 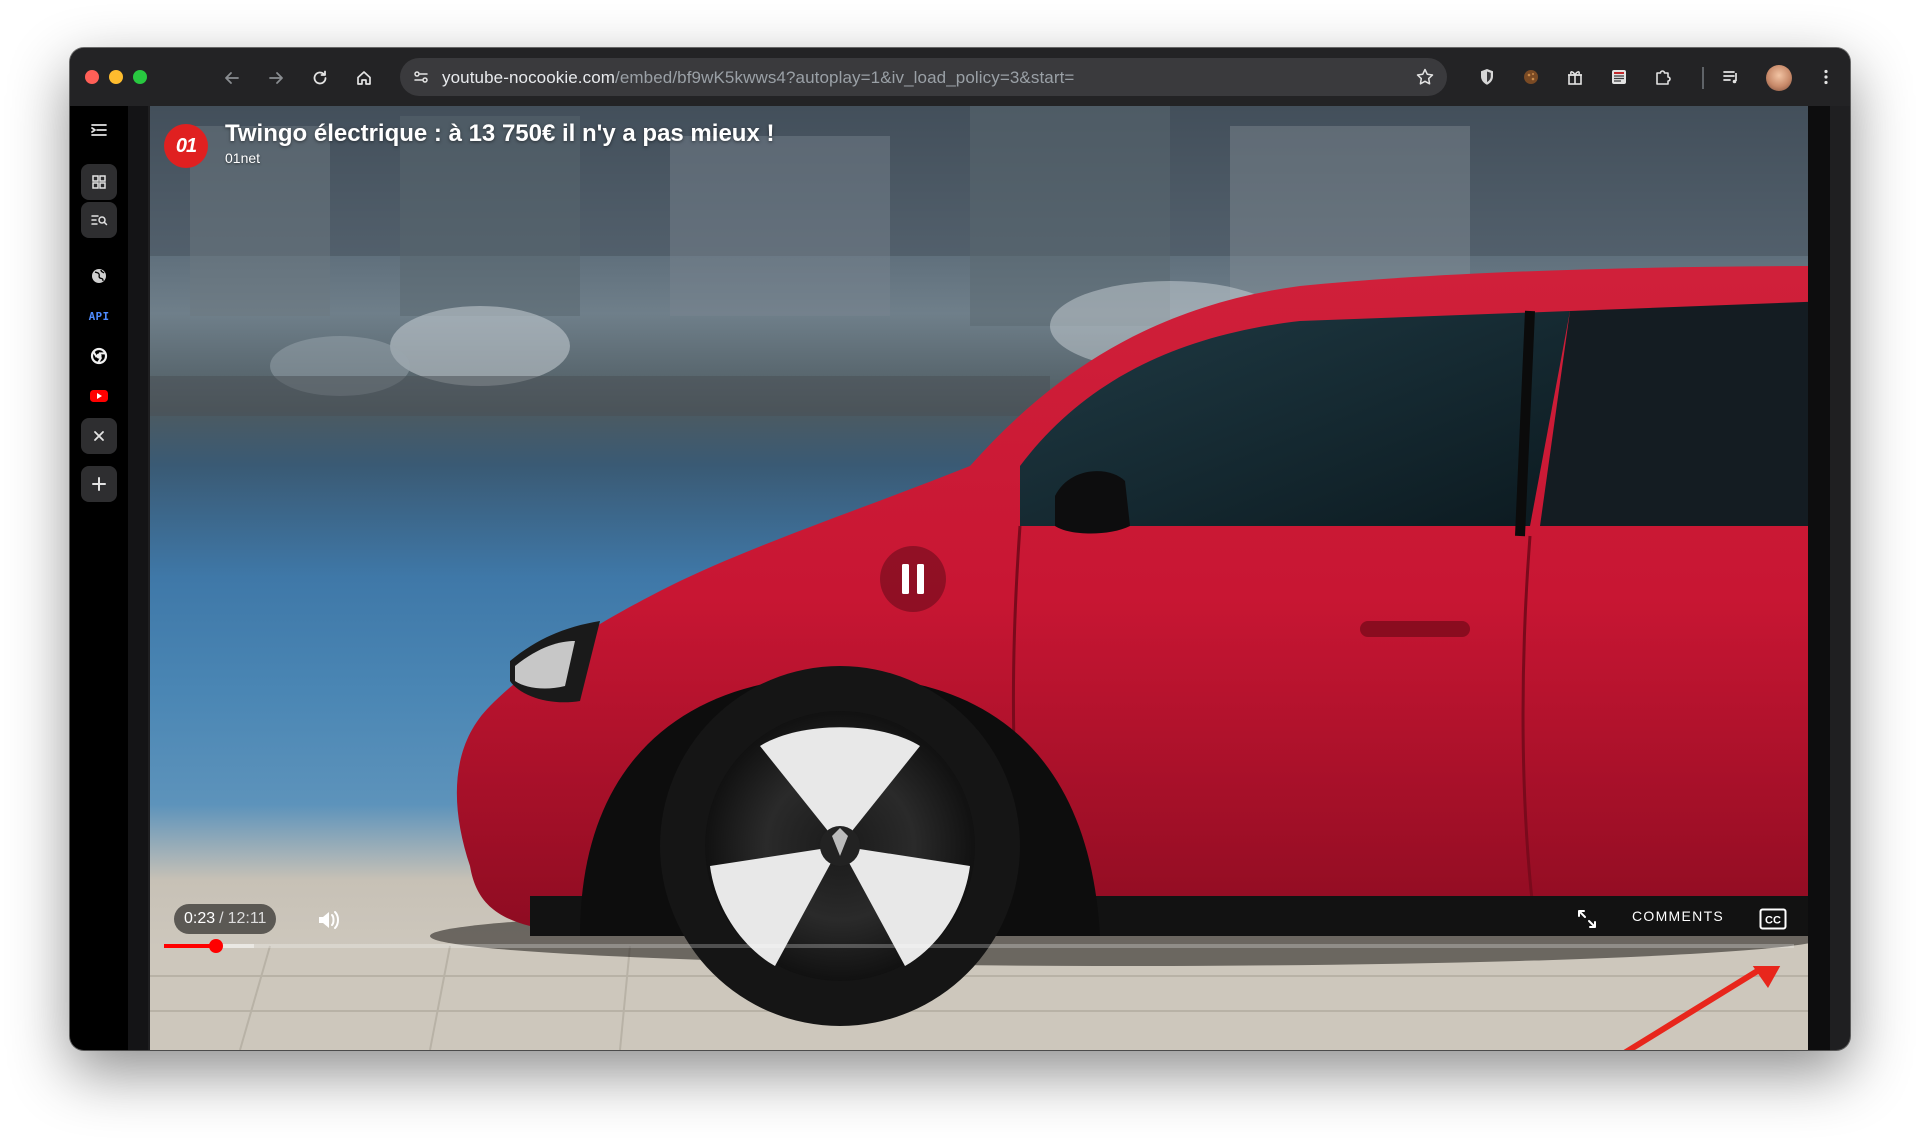 I want to click on sidebar: API, so click(x=99, y=578).